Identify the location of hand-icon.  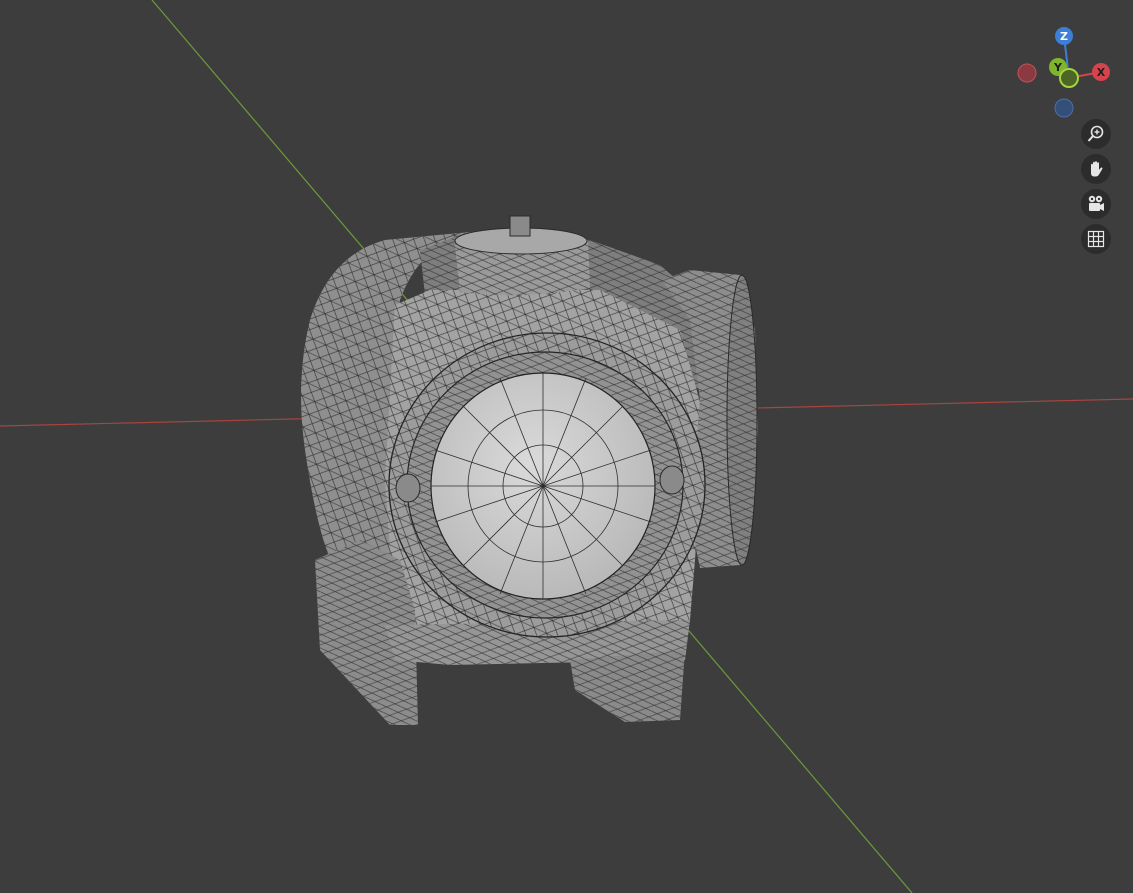
(1097, 169).